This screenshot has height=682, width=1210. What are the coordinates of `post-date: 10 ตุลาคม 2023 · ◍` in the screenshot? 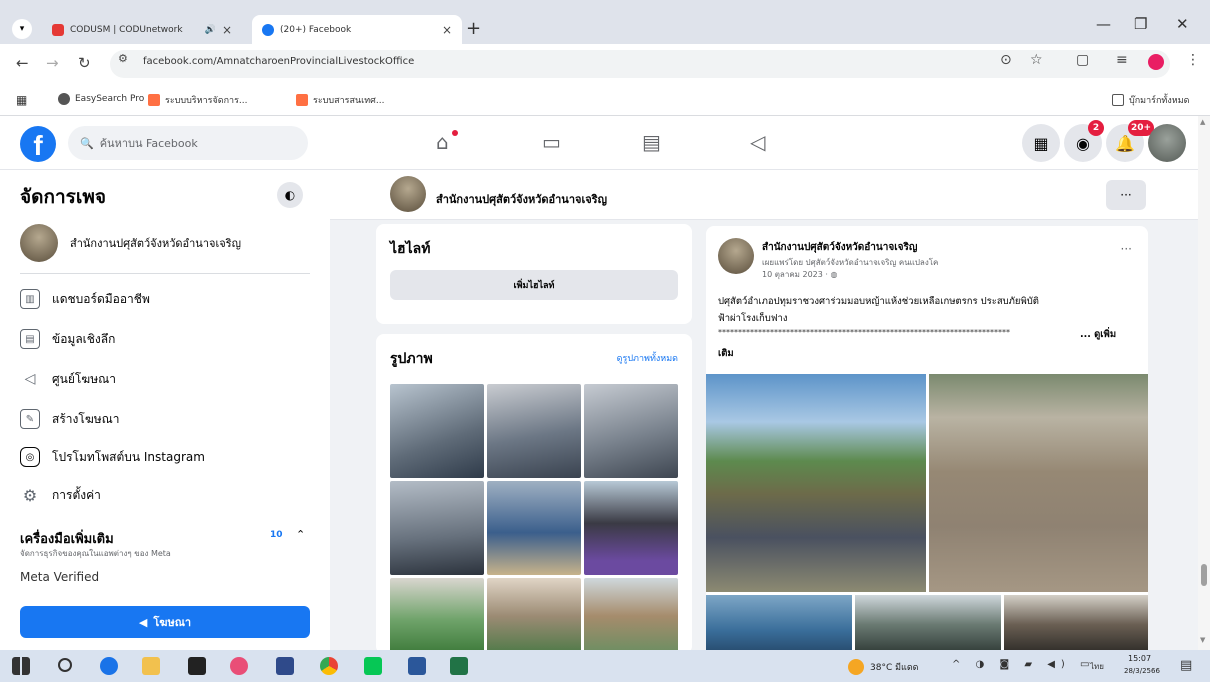 It's located at (799, 274).